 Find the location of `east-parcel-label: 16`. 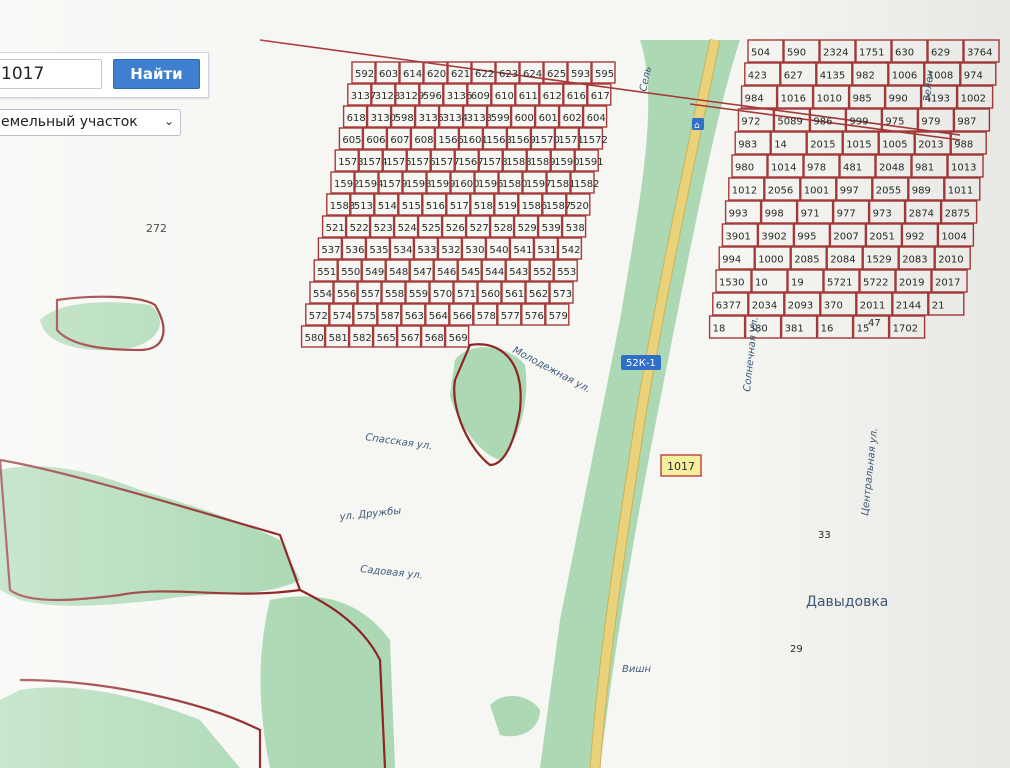

east-parcel-label: 16 is located at coordinates (827, 329).